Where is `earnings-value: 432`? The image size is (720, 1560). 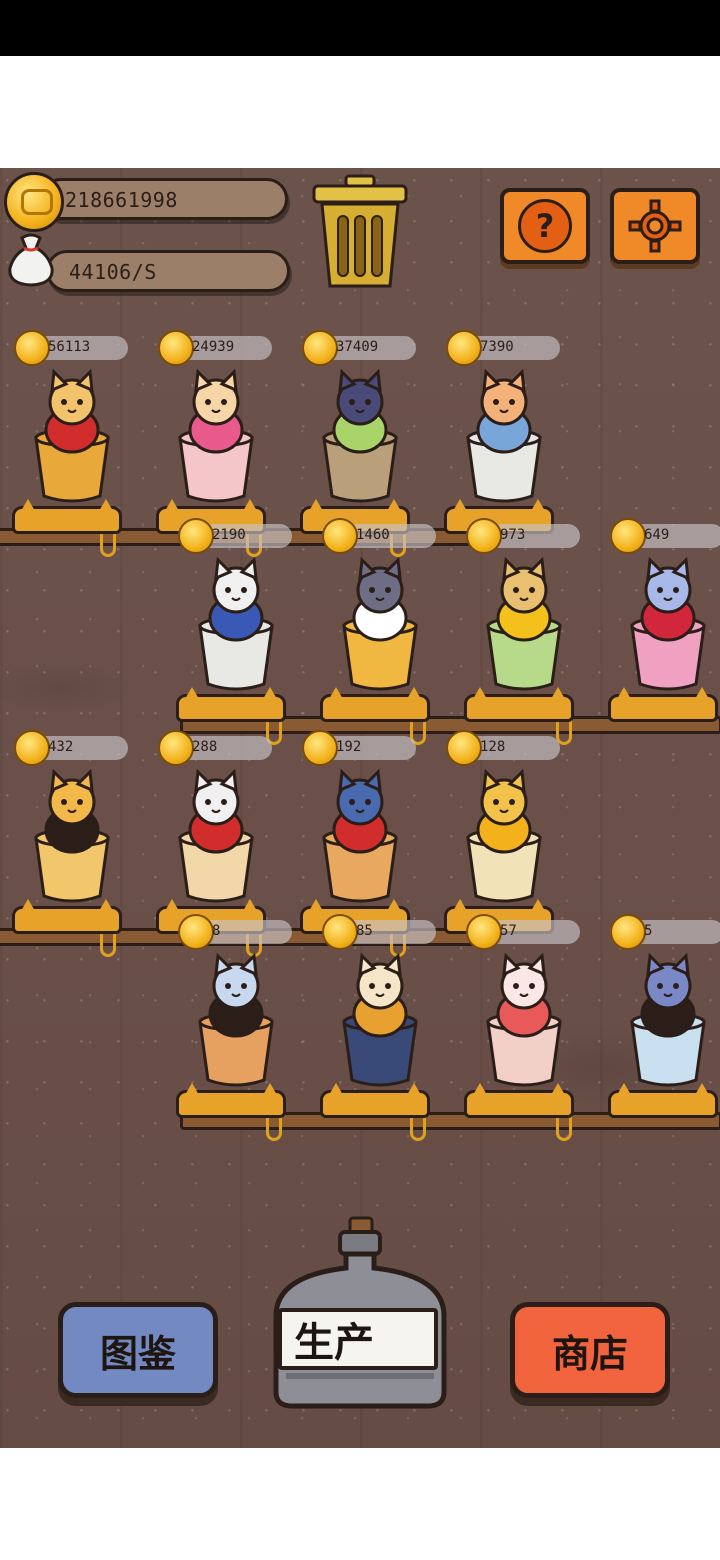
earnings-value: 432 is located at coordinates (61, 747).